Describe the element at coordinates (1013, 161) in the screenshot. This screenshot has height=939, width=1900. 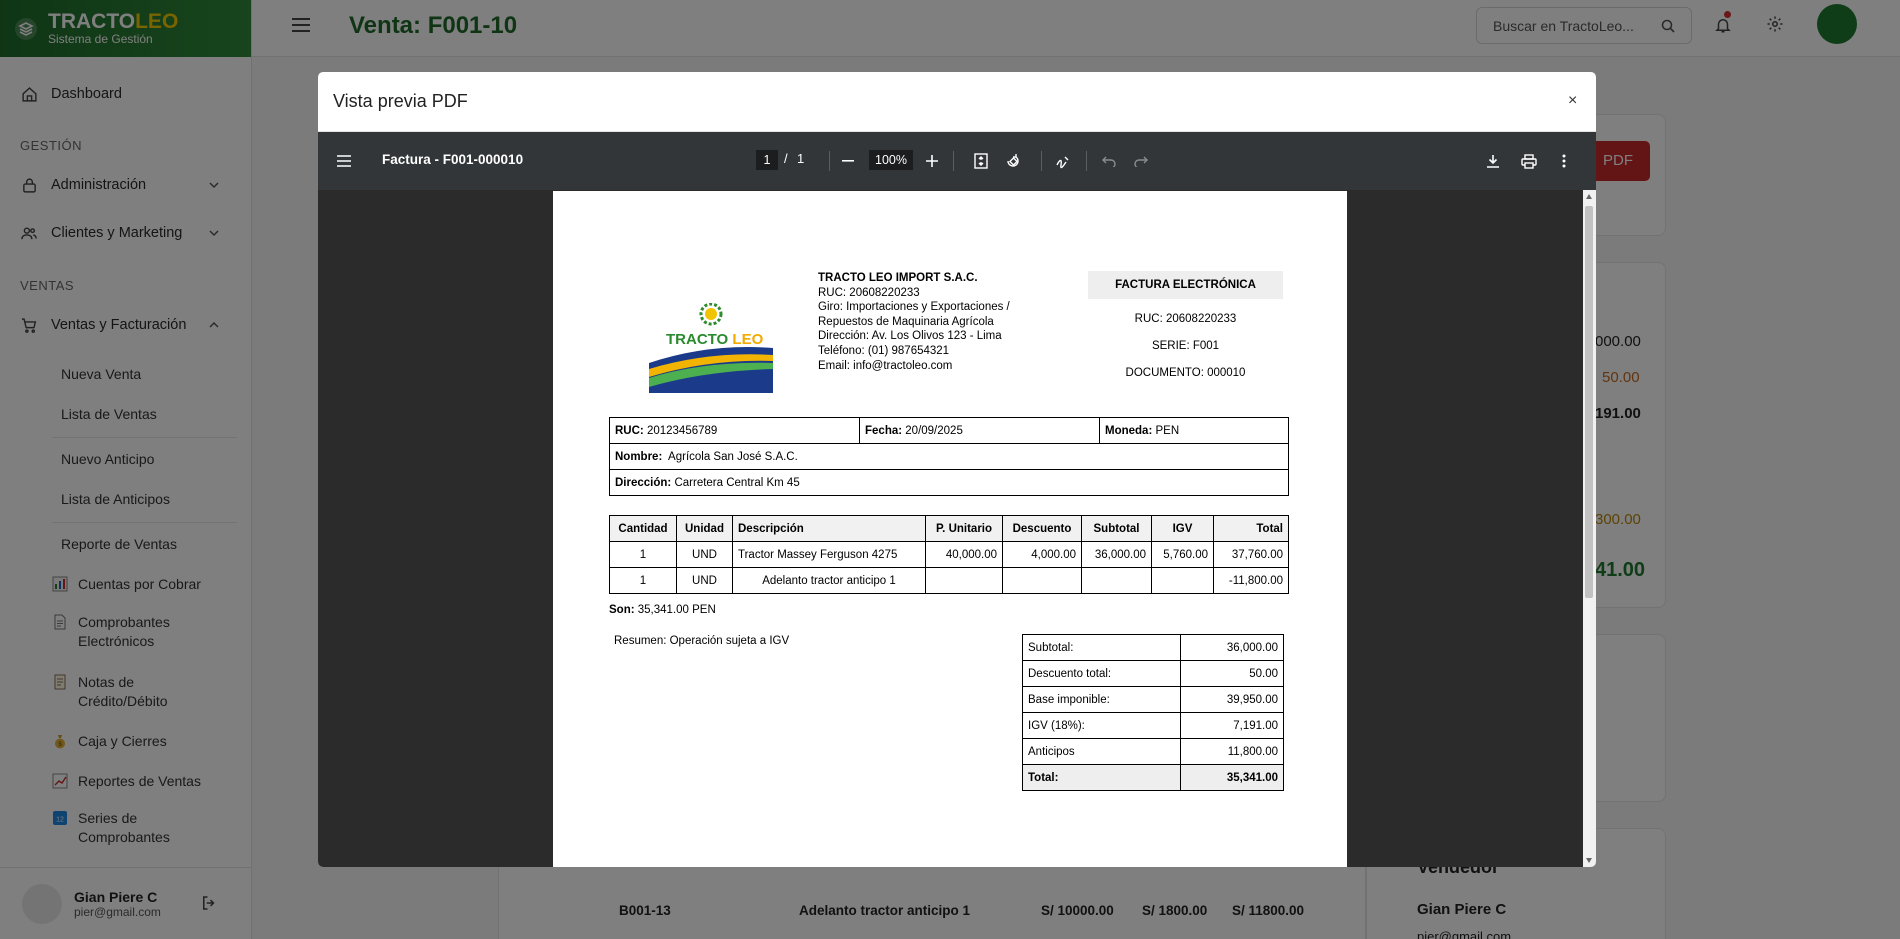
I see `rotate-icon` at that location.